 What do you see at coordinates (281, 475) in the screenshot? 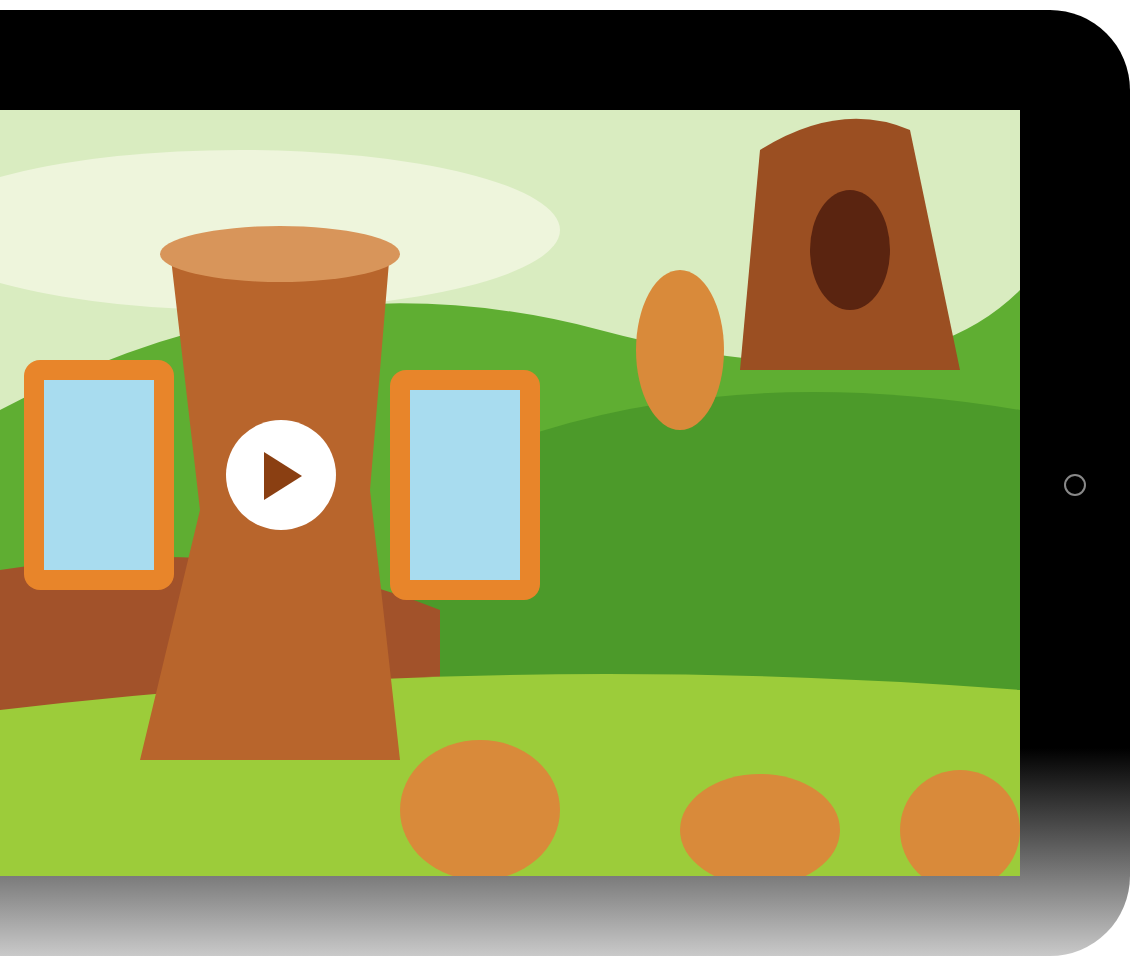
I see `play-icon` at bounding box center [281, 475].